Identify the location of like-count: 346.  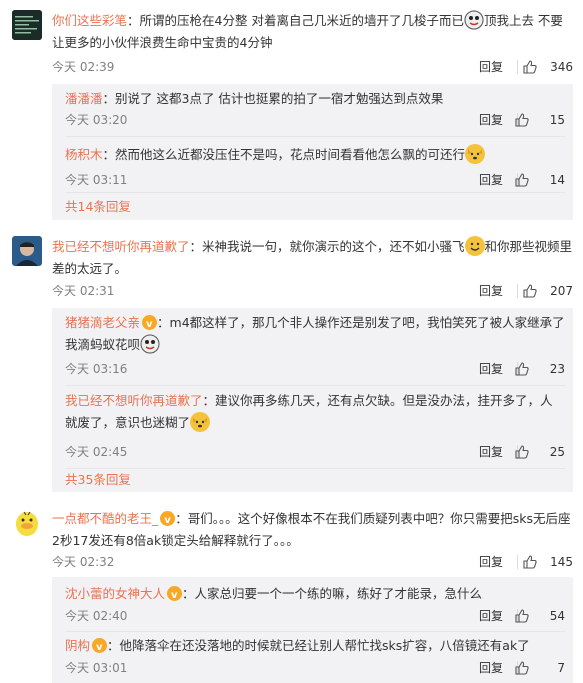
(561, 67).